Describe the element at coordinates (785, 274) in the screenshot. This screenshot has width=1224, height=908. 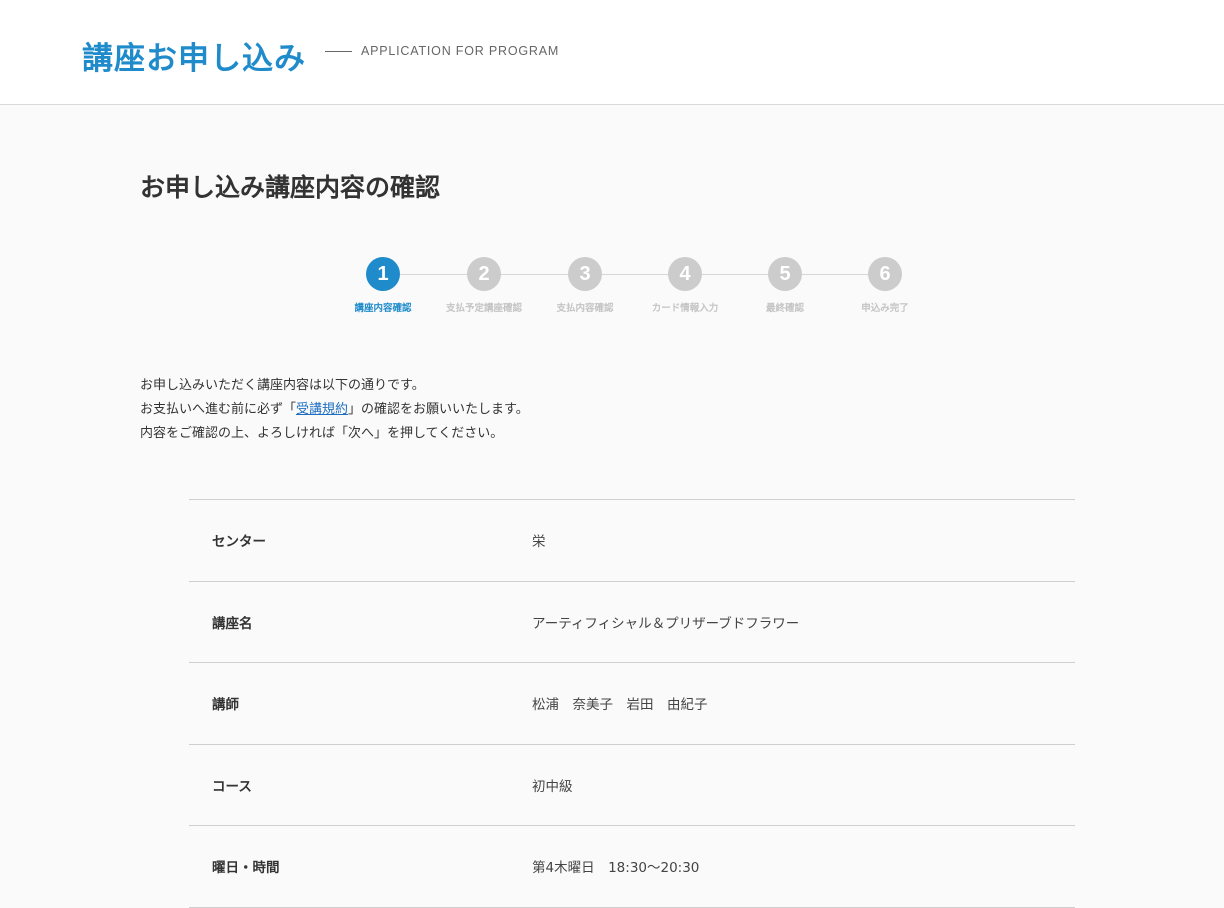
I see `step-5-circle: 5` at that location.